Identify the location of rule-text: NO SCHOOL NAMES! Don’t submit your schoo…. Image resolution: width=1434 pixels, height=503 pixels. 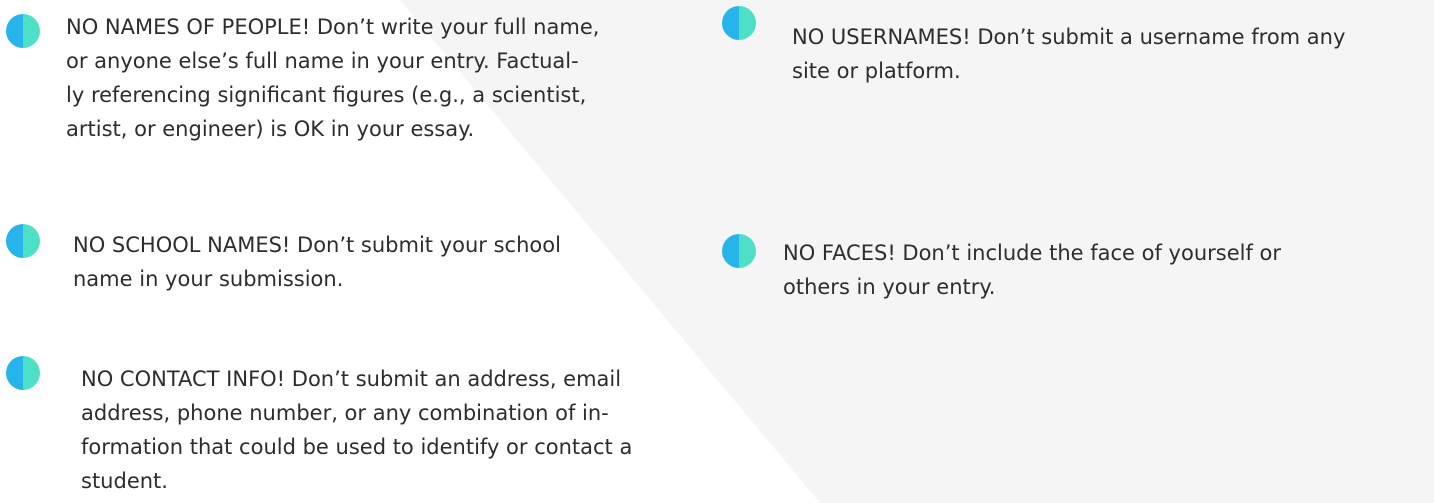
(317, 262).